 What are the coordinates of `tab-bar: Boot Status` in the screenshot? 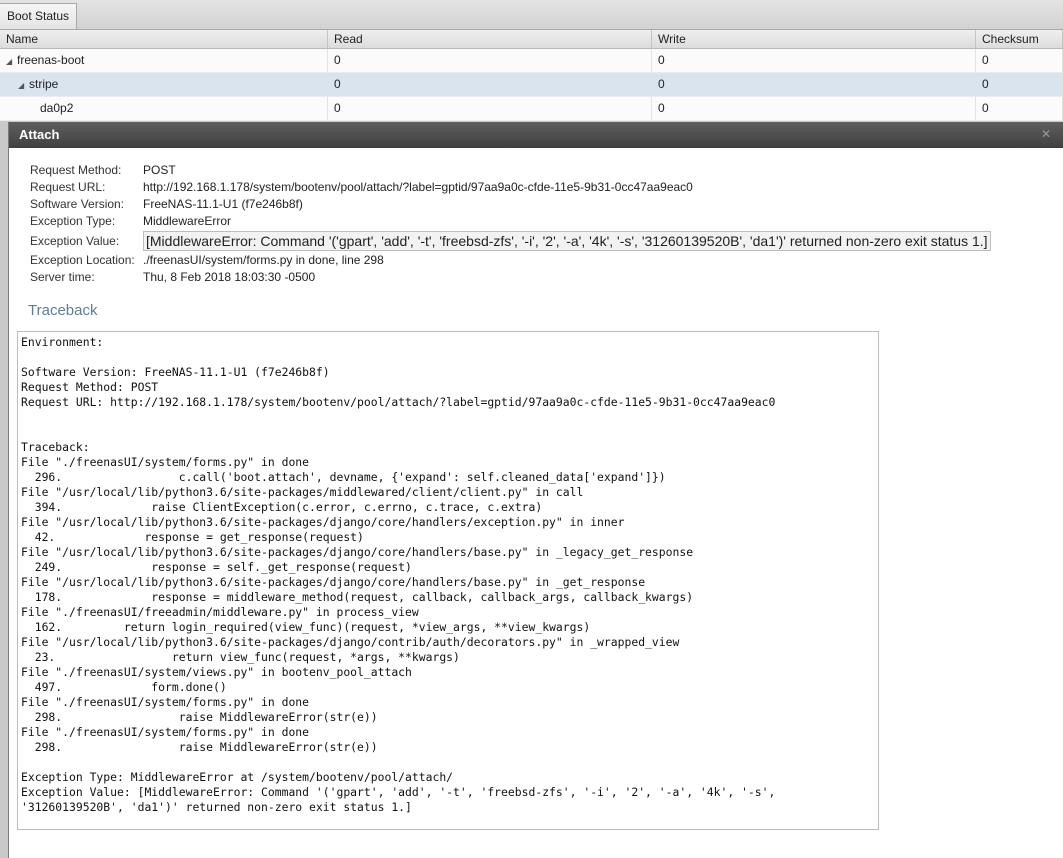 It's located at (531, 15).